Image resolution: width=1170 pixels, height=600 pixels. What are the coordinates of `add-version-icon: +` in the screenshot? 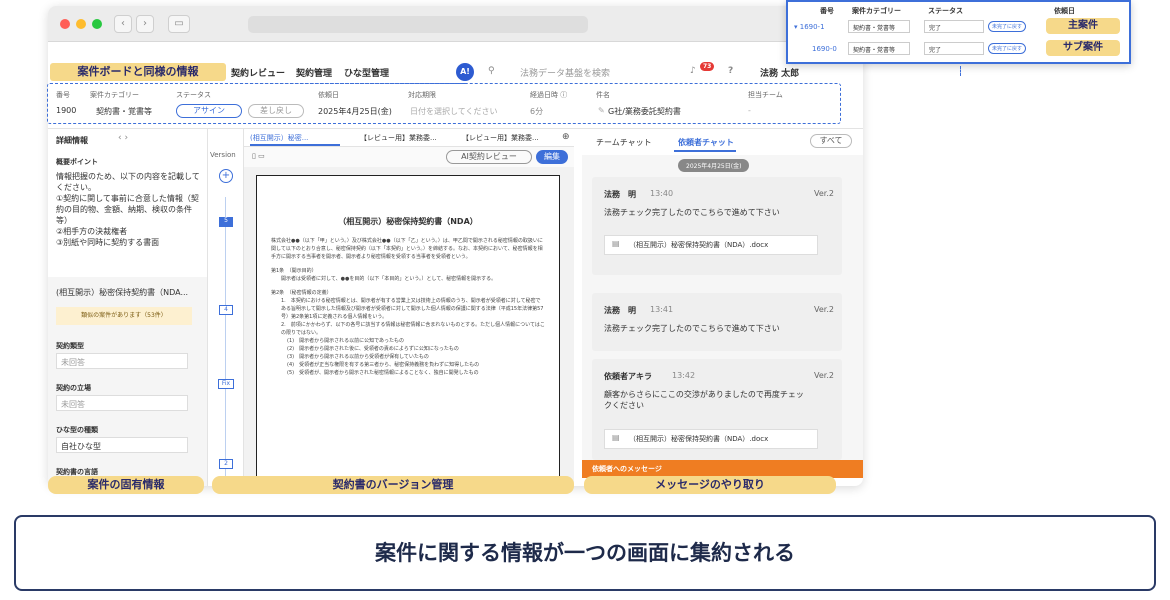 It's located at (226, 176).